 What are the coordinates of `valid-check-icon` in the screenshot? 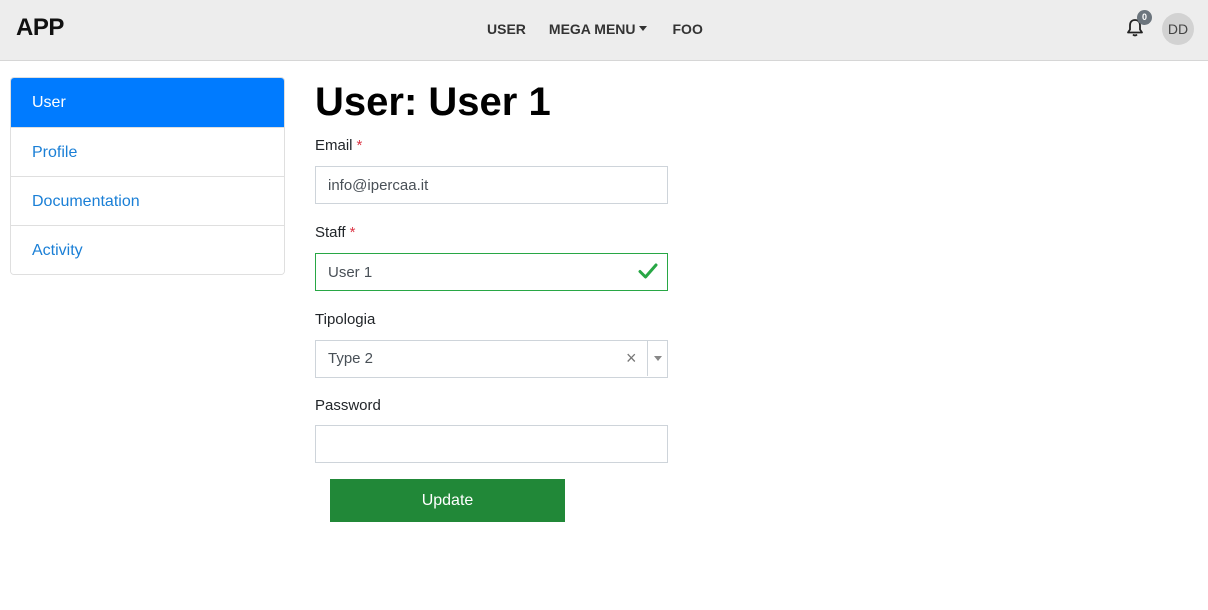 It's located at (648, 271).